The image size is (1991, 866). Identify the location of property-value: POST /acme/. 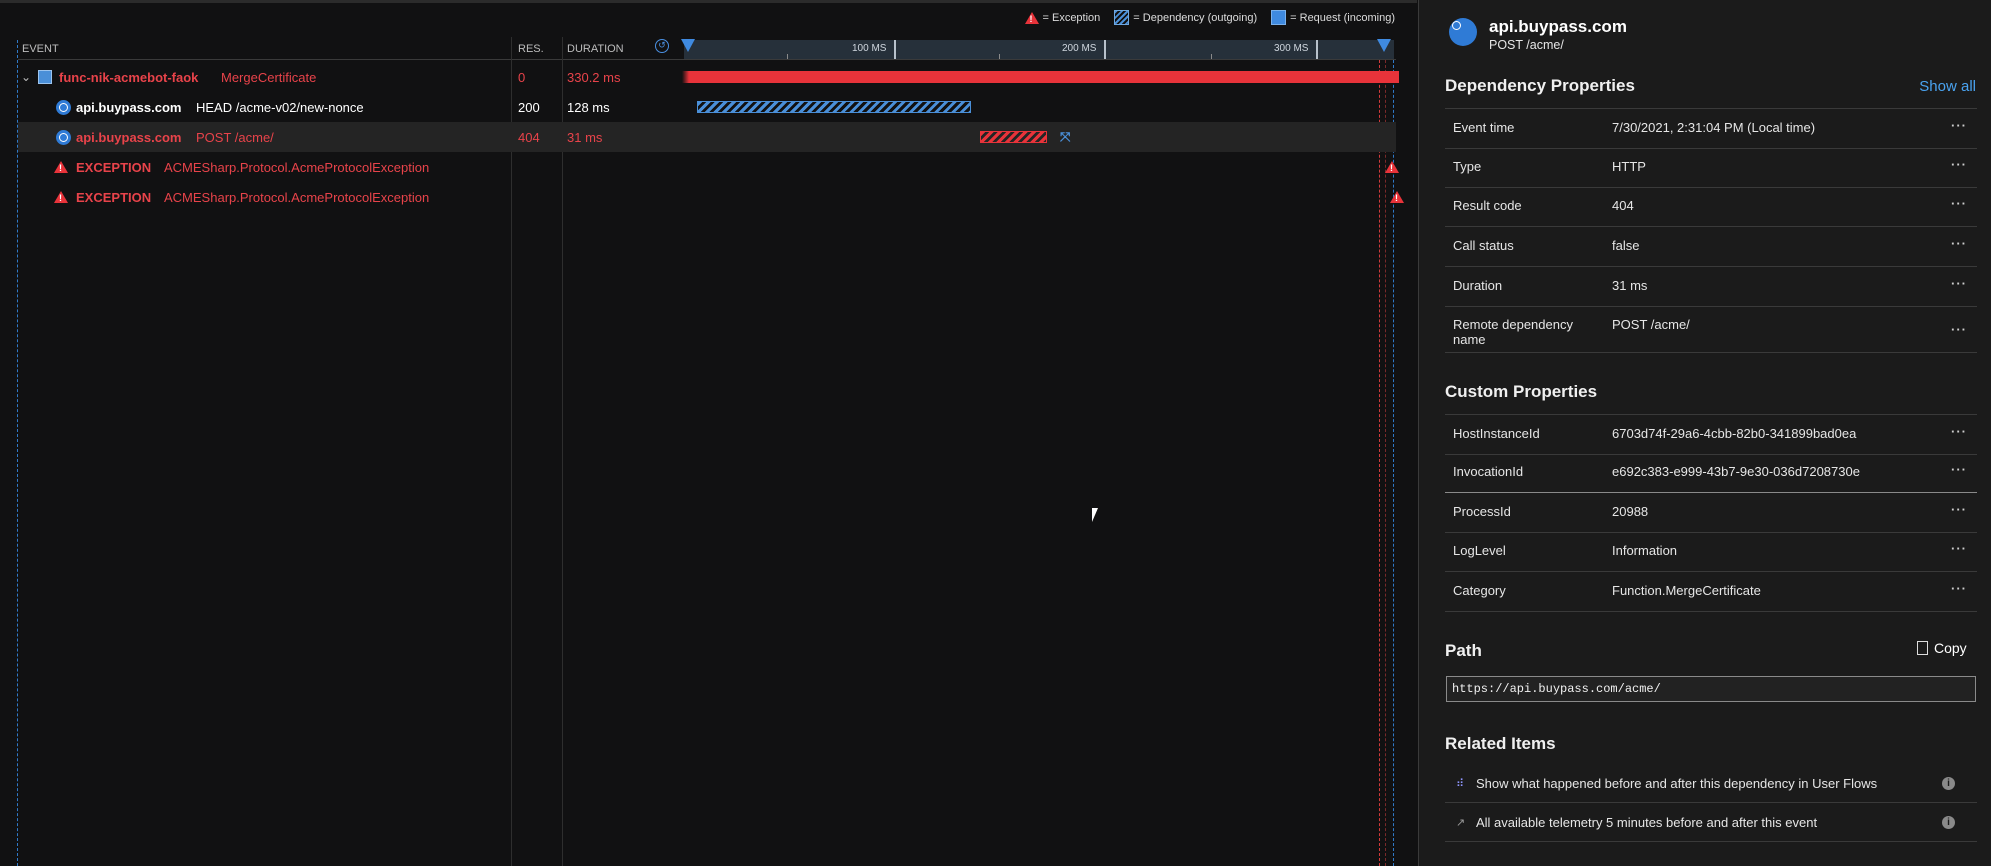
(1651, 324).